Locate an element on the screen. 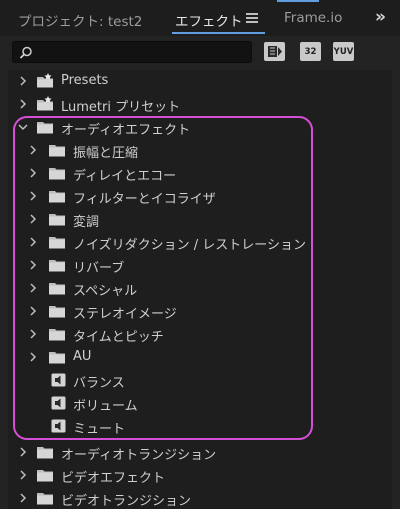 This screenshot has width=400, height=509. tree-item-label: ステレオイメージ is located at coordinates (125, 314).